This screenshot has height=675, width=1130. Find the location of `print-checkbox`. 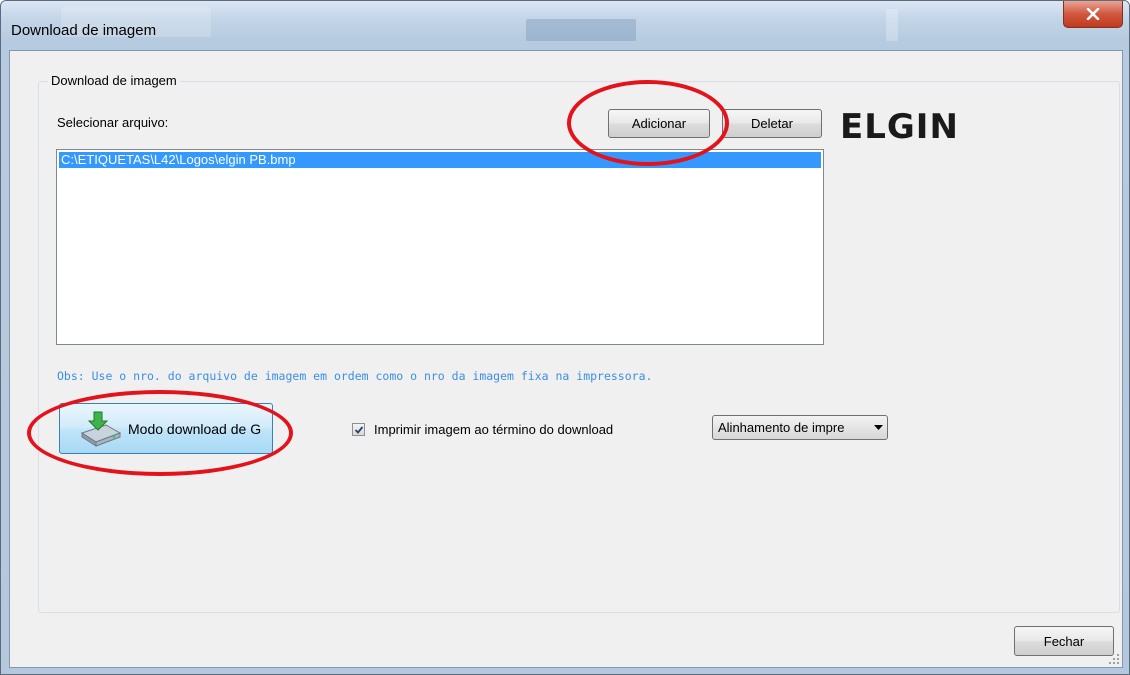

print-checkbox is located at coordinates (358, 429).